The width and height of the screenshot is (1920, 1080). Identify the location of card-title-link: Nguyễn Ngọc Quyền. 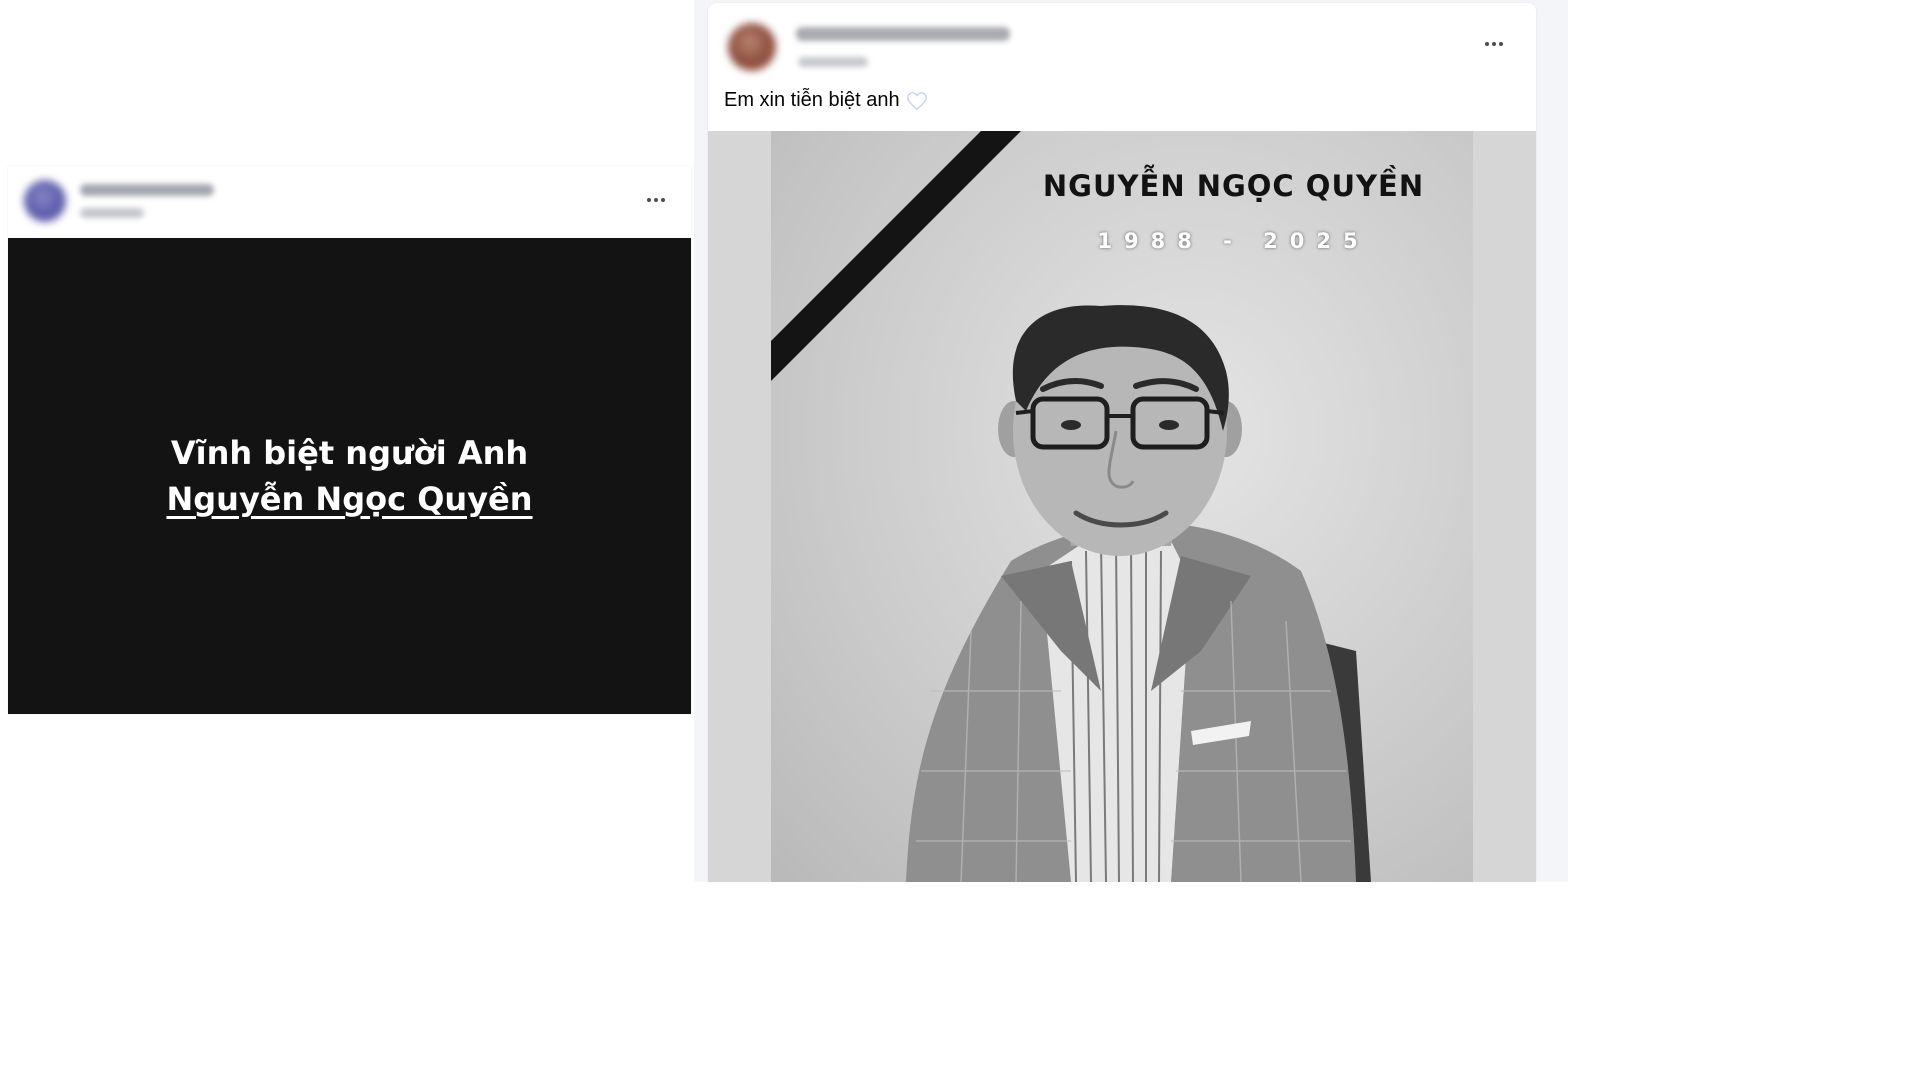
(349, 499).